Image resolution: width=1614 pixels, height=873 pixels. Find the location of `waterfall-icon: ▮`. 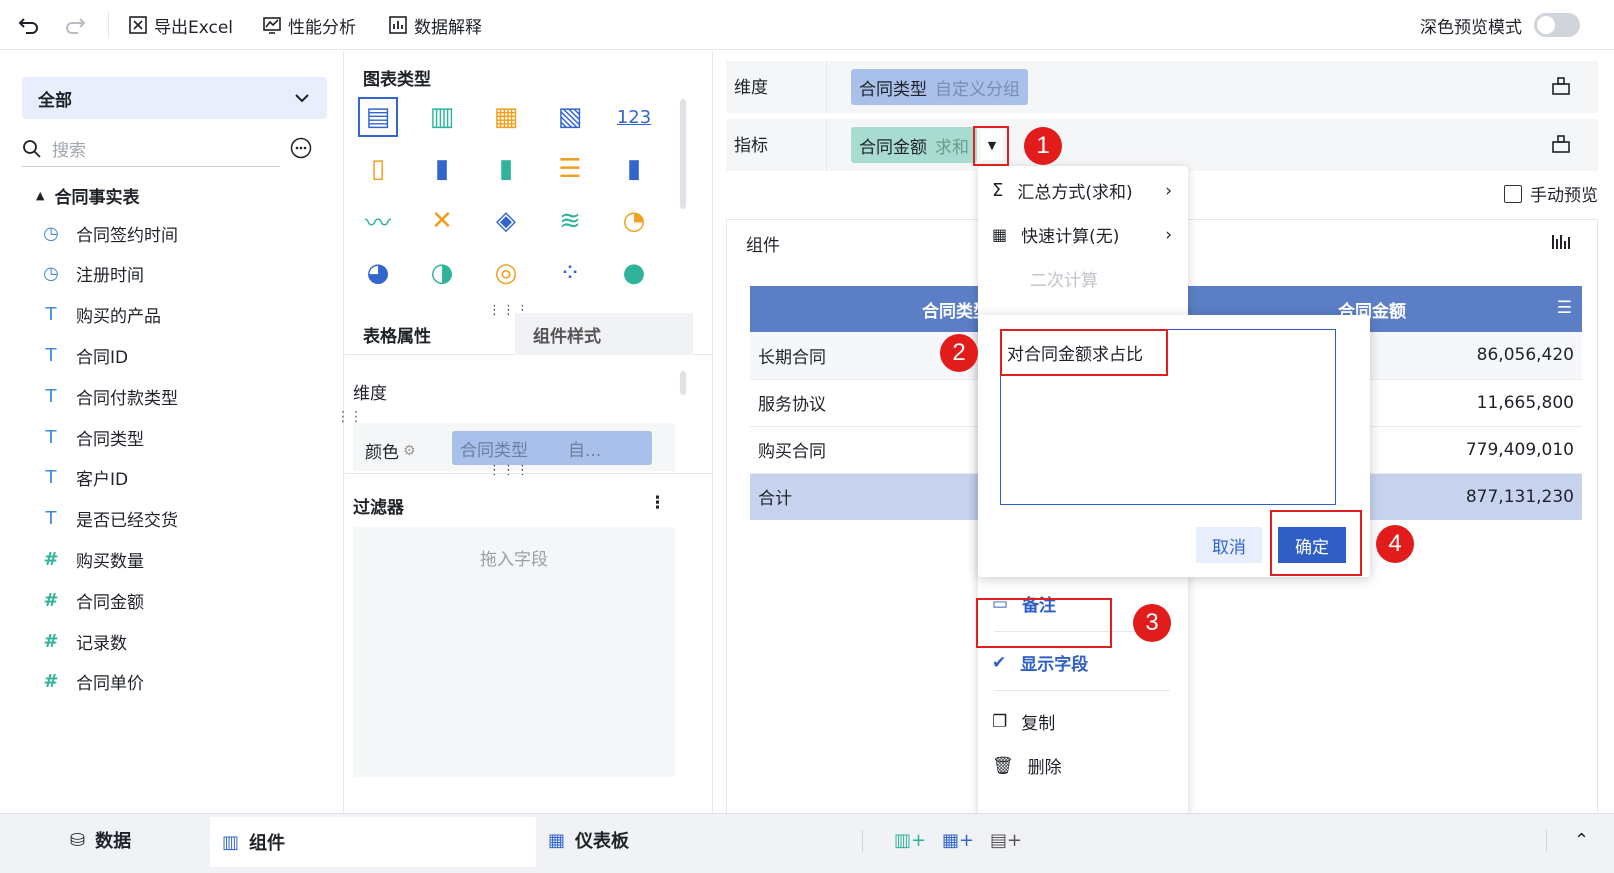

waterfall-icon: ▮ is located at coordinates (634, 169).